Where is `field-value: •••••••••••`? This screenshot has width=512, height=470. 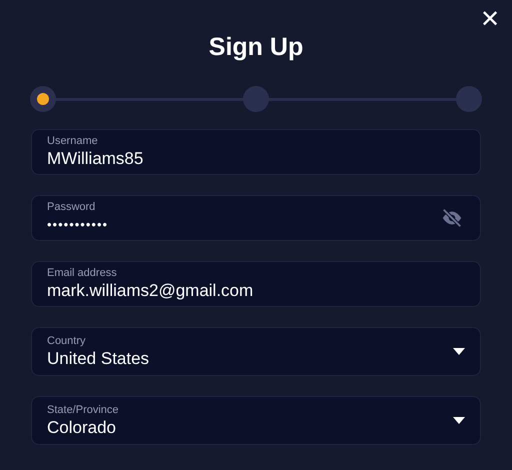
field-value: ••••••••••• is located at coordinates (78, 225).